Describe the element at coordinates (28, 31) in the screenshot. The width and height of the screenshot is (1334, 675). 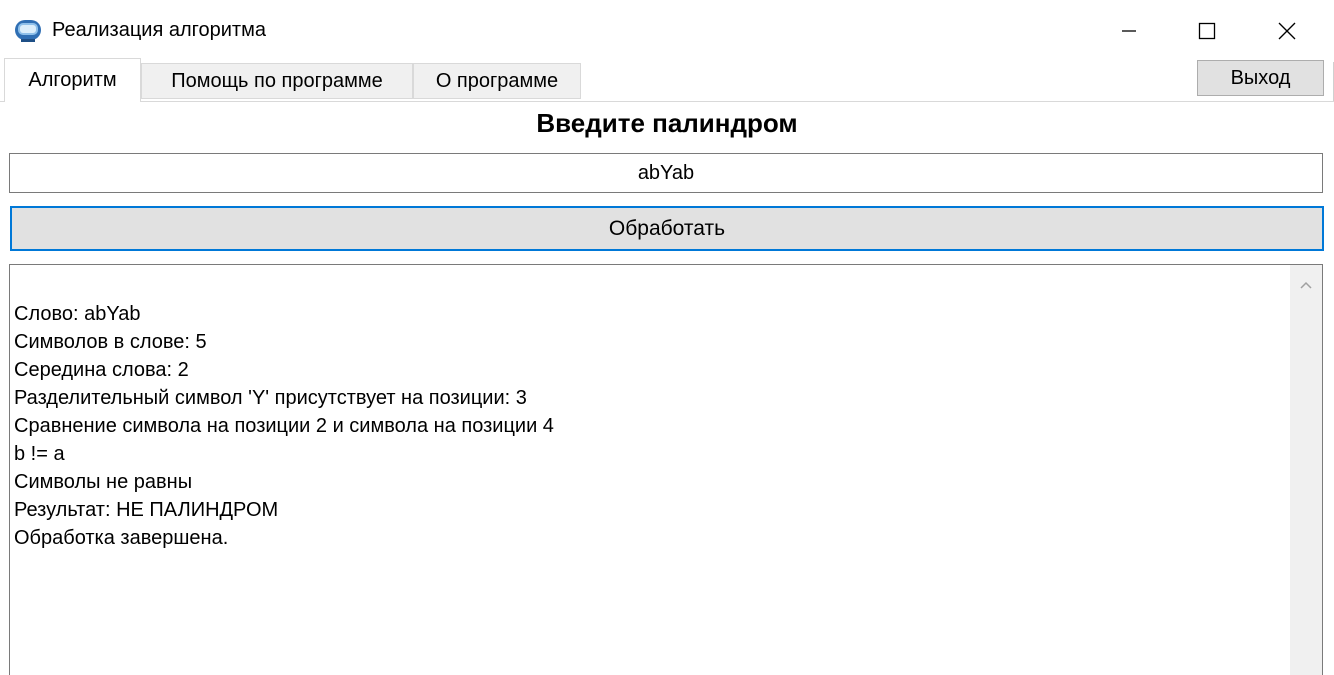
I see `app-window-icon` at that location.